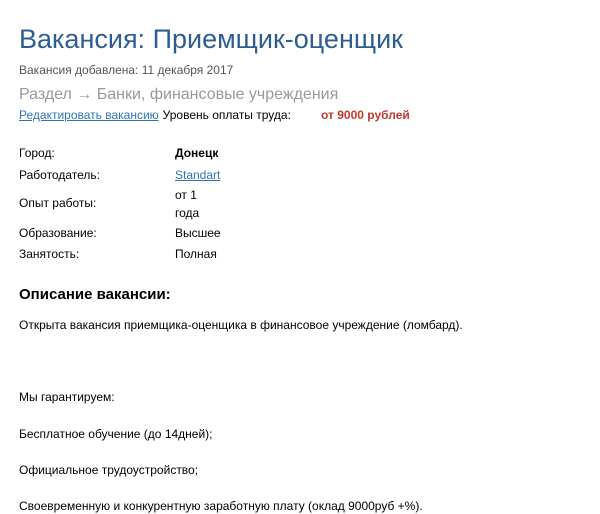  I want to click on experience-value: от 1 года, so click(187, 204).